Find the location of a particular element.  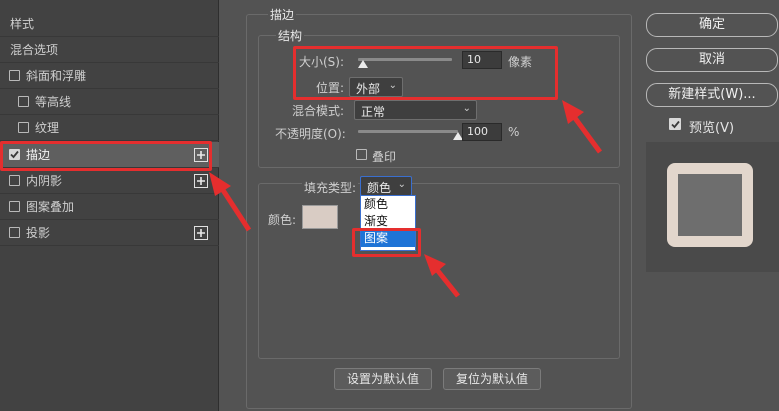

fill-type-value: 颜色 is located at coordinates (379, 188).